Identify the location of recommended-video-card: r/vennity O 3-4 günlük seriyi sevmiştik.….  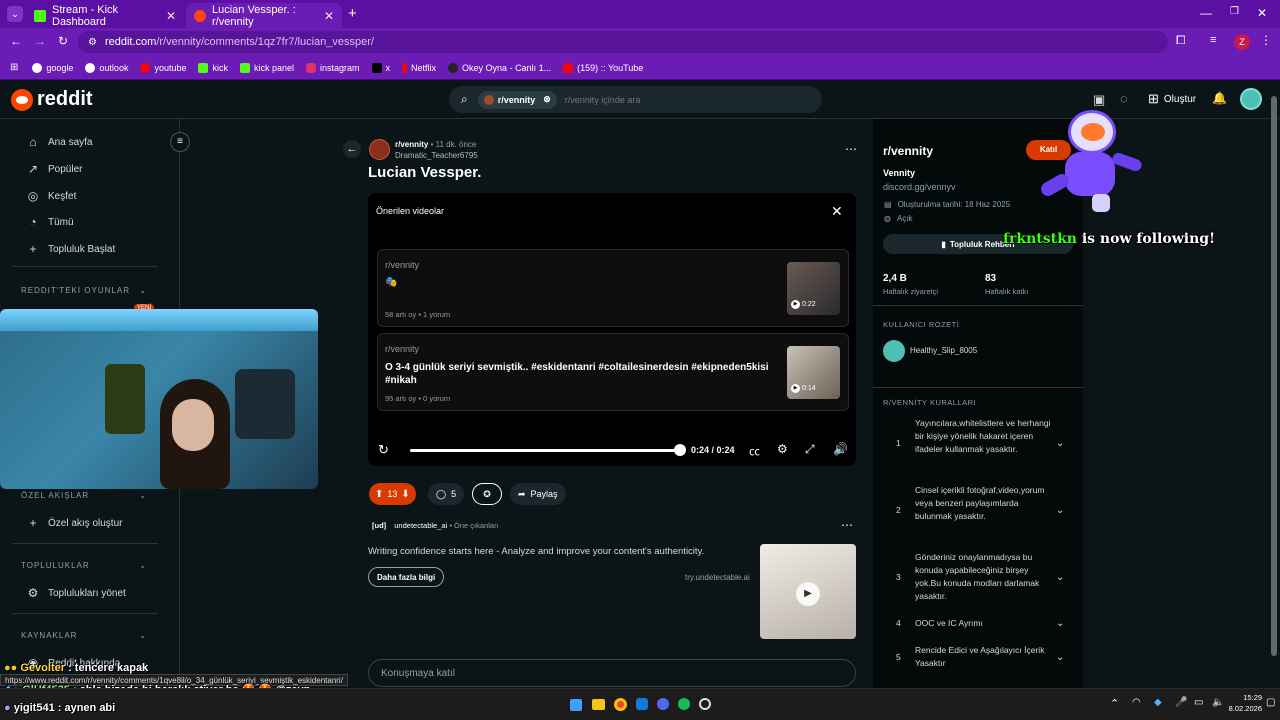
(613, 372).